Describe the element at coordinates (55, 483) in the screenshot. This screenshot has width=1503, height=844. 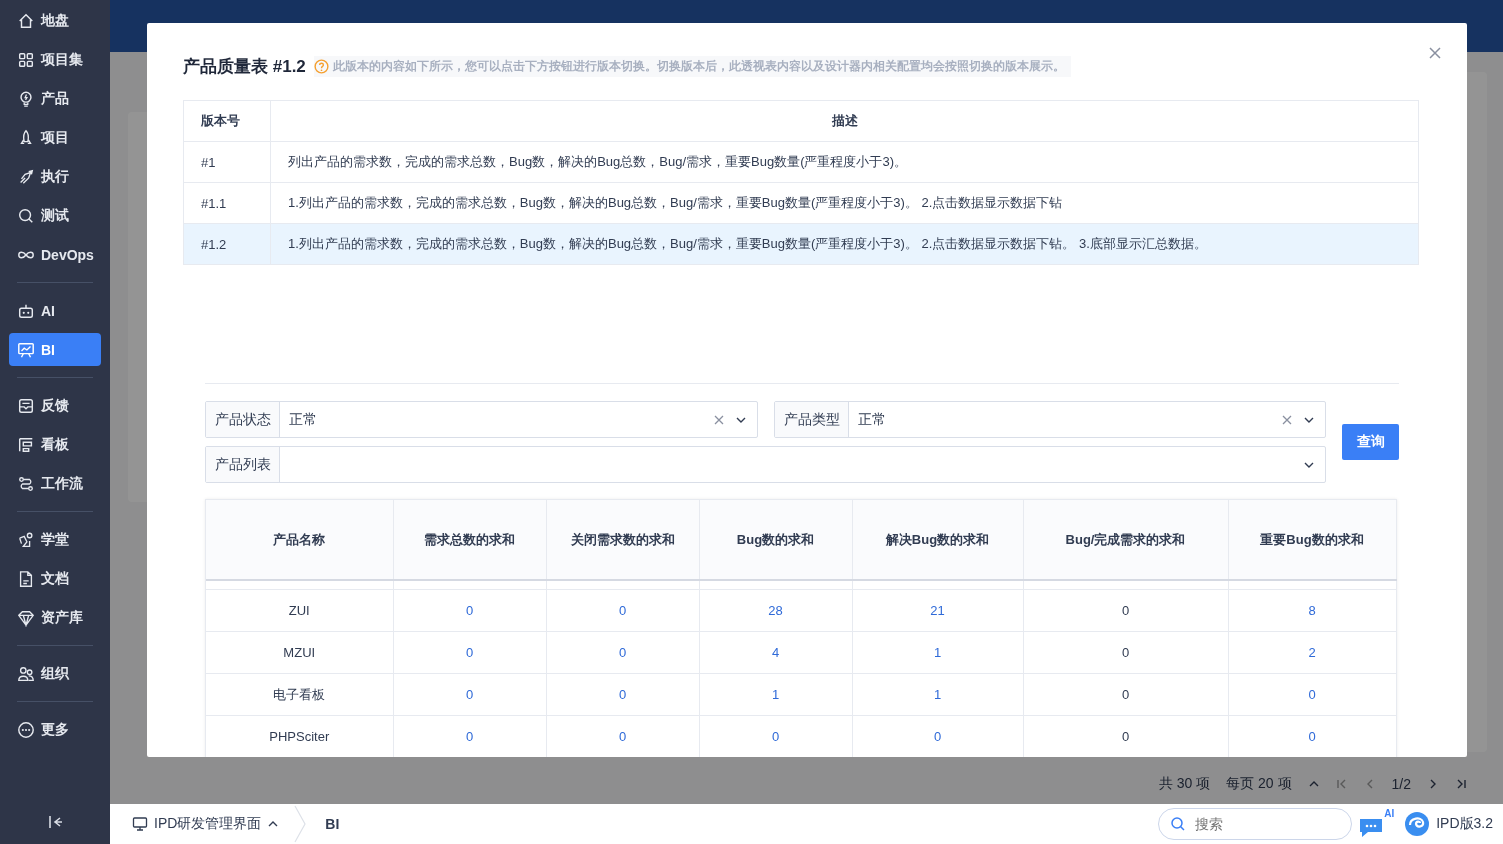
I see `sidebar-item: 工作流` at that location.